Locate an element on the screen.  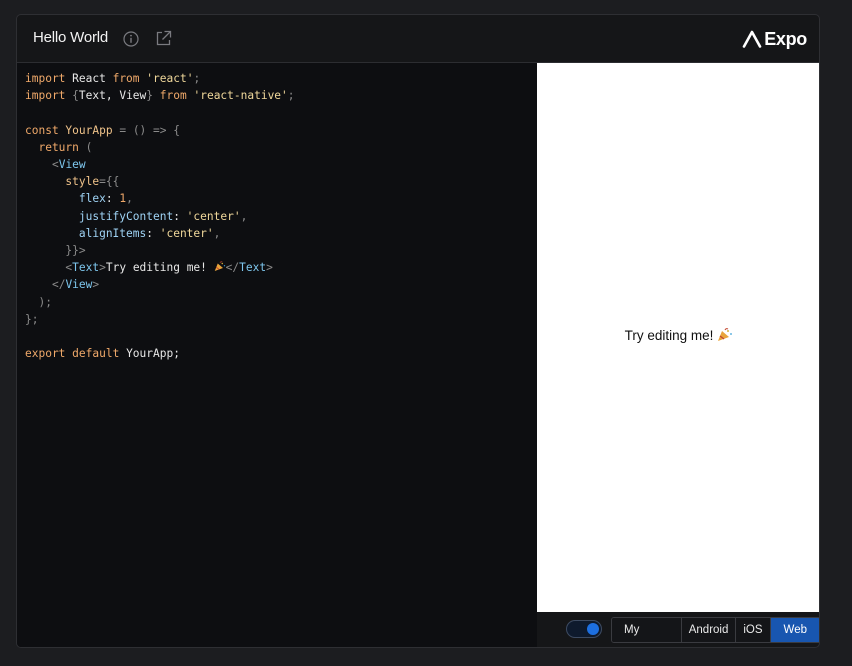
preview-toggle is located at coordinates (584, 629).